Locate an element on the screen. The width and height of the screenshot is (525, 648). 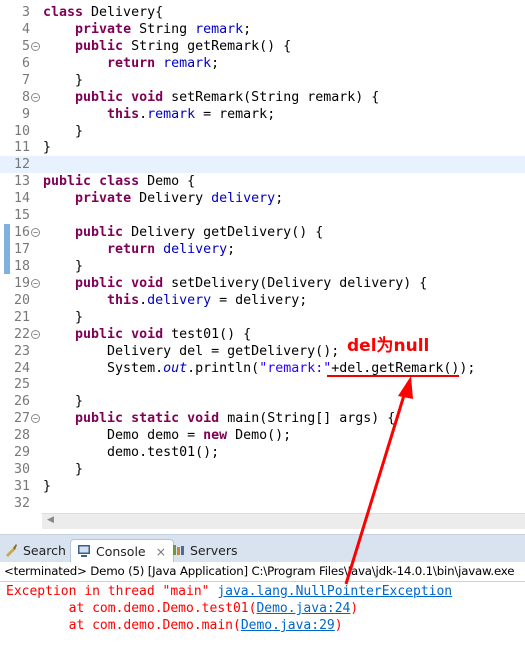
code-token: setDelivery(Delivery delivery) { is located at coordinates (295, 283).